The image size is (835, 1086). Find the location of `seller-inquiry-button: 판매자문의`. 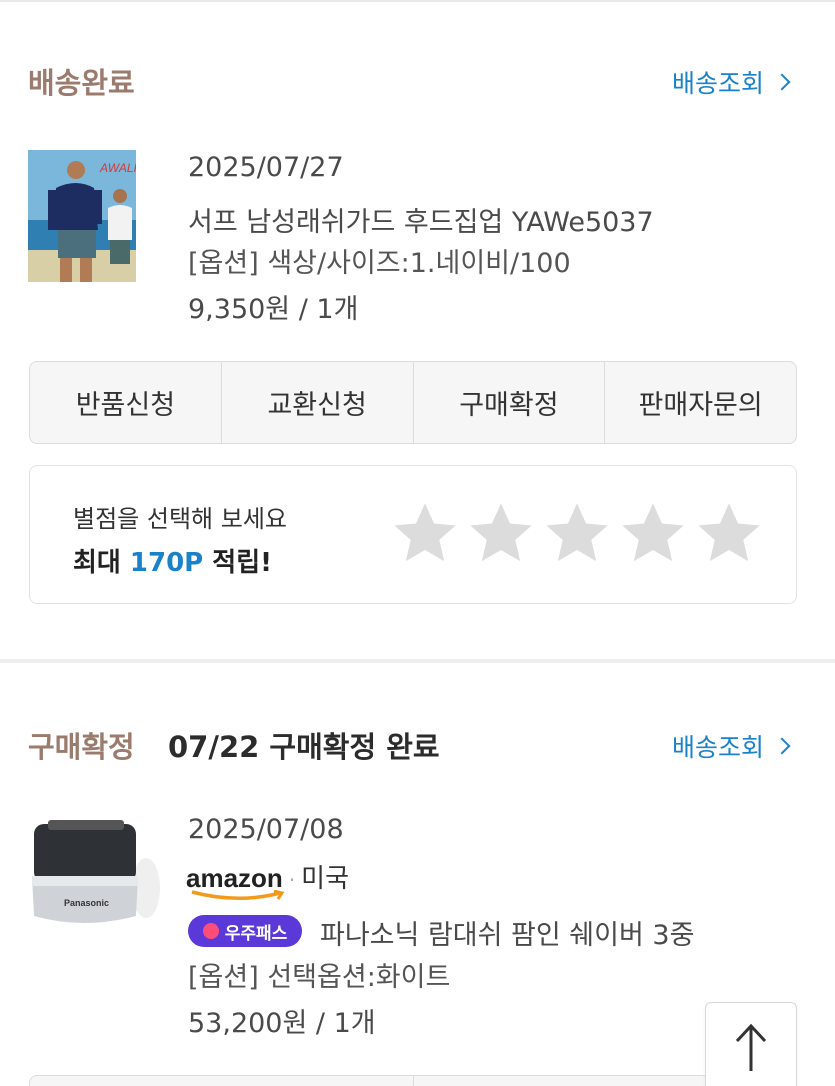

seller-inquiry-button: 판매자문의 is located at coordinates (700, 402).